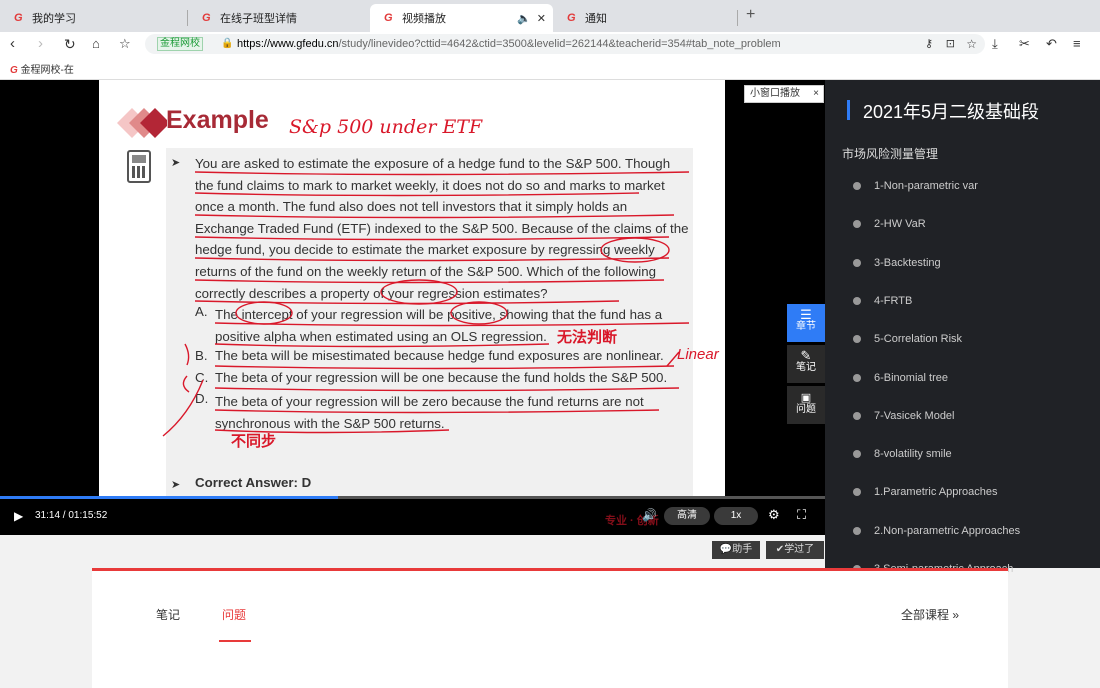 The height and width of the screenshot is (688, 1100). I want to click on url-host: https://www.gfedu.cn, so click(288, 44).